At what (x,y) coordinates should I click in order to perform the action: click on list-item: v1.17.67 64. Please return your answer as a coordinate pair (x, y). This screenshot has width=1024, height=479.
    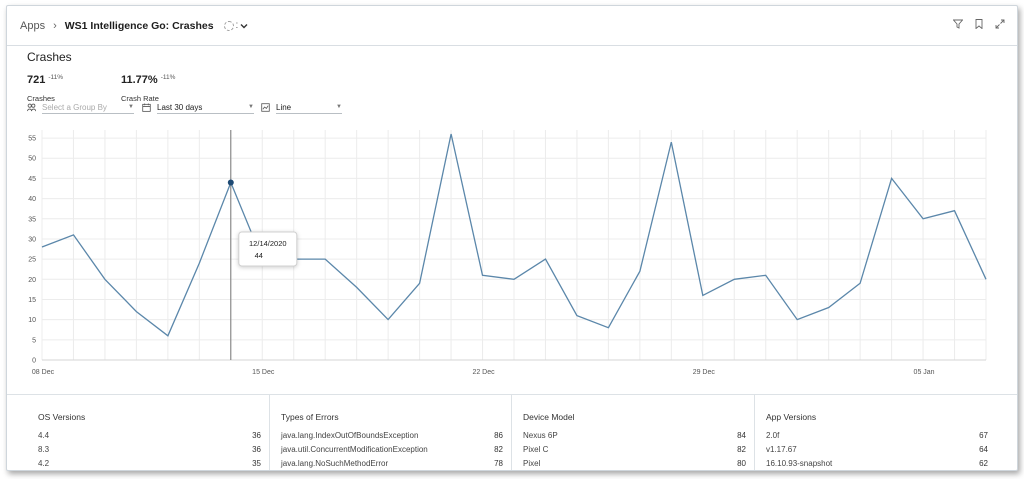
    Looking at the image, I should click on (877, 449).